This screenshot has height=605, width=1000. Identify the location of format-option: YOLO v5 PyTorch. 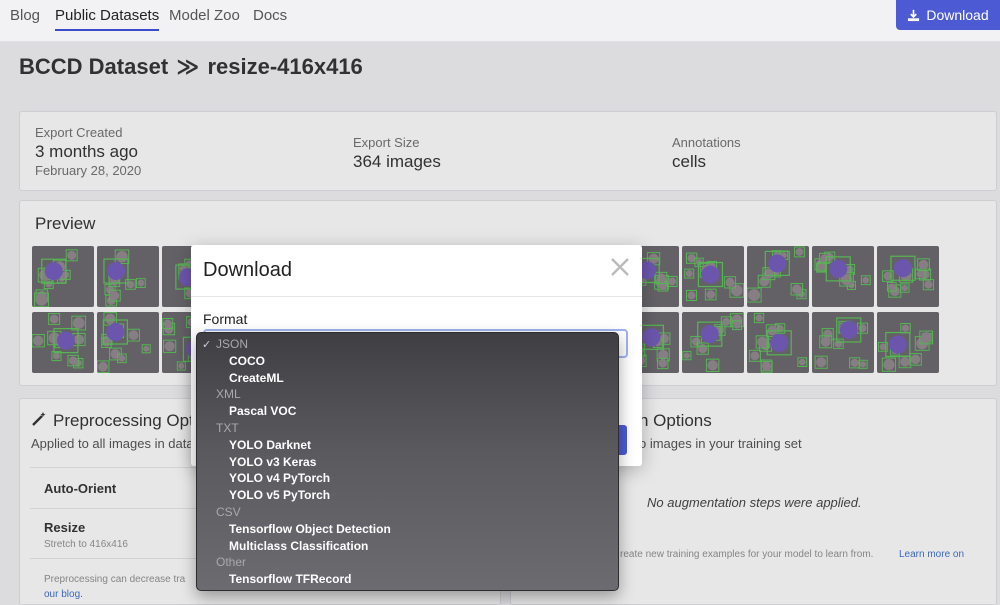
(279, 495).